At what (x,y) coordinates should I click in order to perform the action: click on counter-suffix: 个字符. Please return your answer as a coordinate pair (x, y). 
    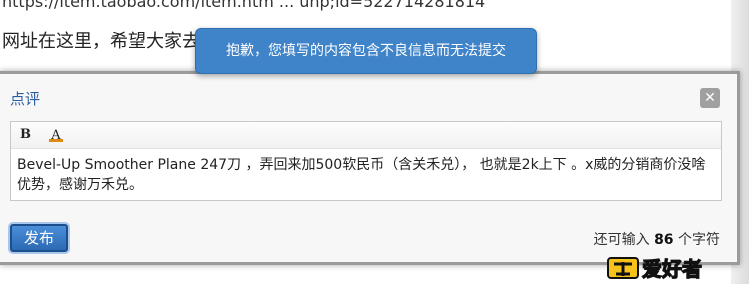
    Looking at the image, I should click on (699, 240).